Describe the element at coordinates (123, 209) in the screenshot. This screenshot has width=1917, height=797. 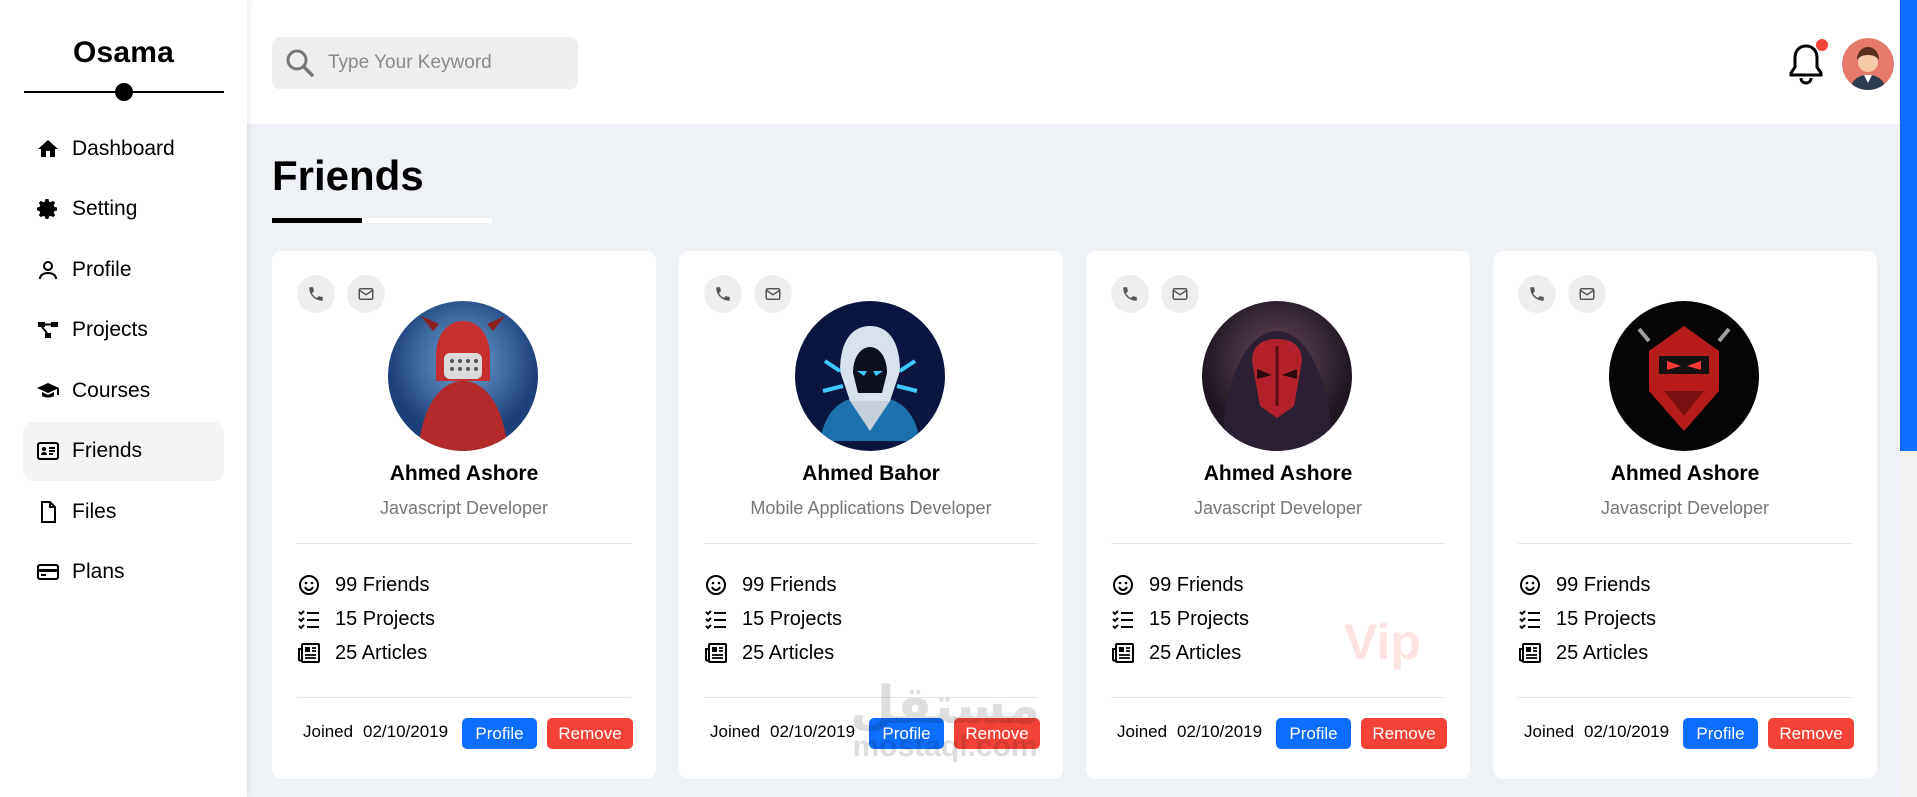
I see `sidebar-item-setting: Setting` at that location.